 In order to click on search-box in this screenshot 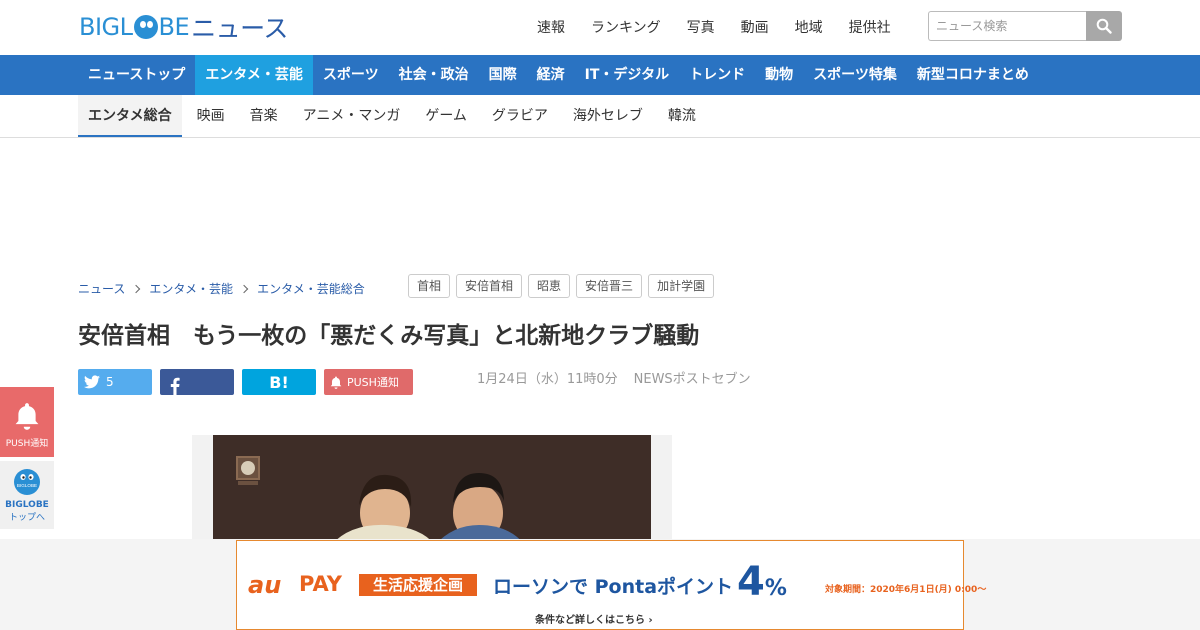, I will do `click(1025, 26)`.